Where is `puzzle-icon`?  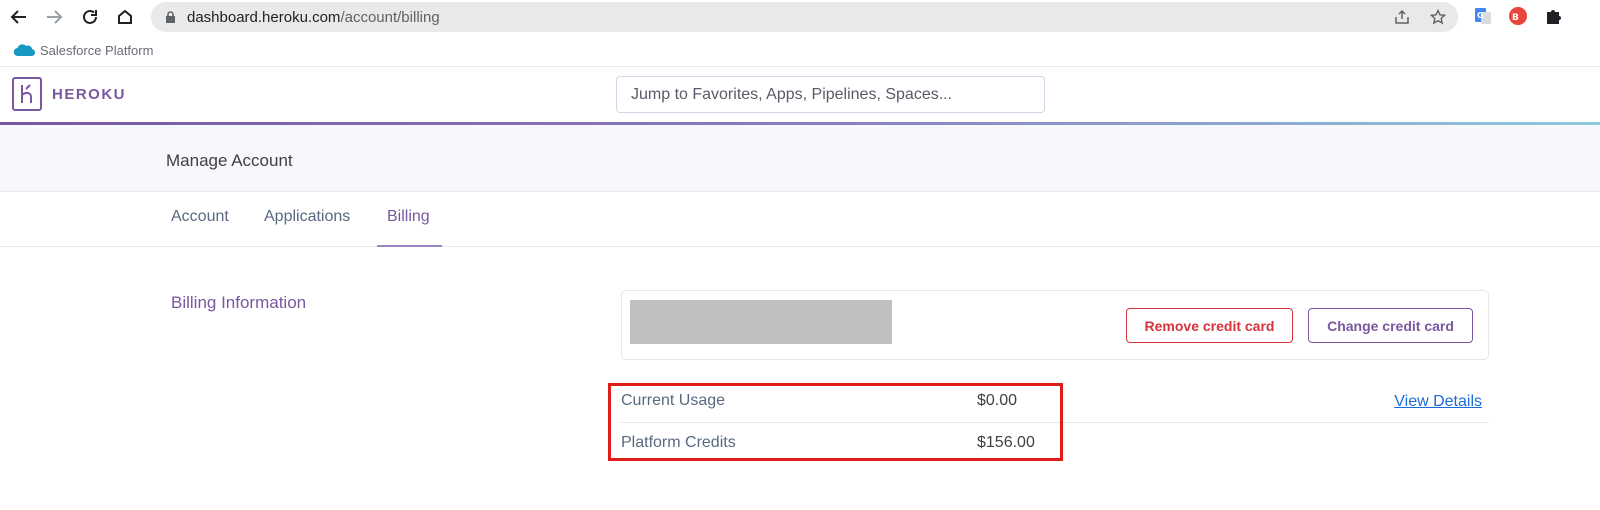
puzzle-icon is located at coordinates (1553, 16).